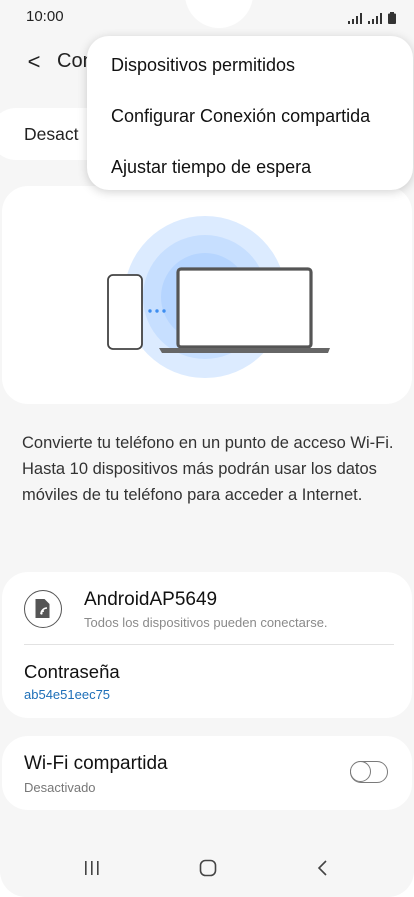 This screenshot has width=414, height=897. Describe the element at coordinates (219, 14) in the screenshot. I see `camera-notch` at that location.